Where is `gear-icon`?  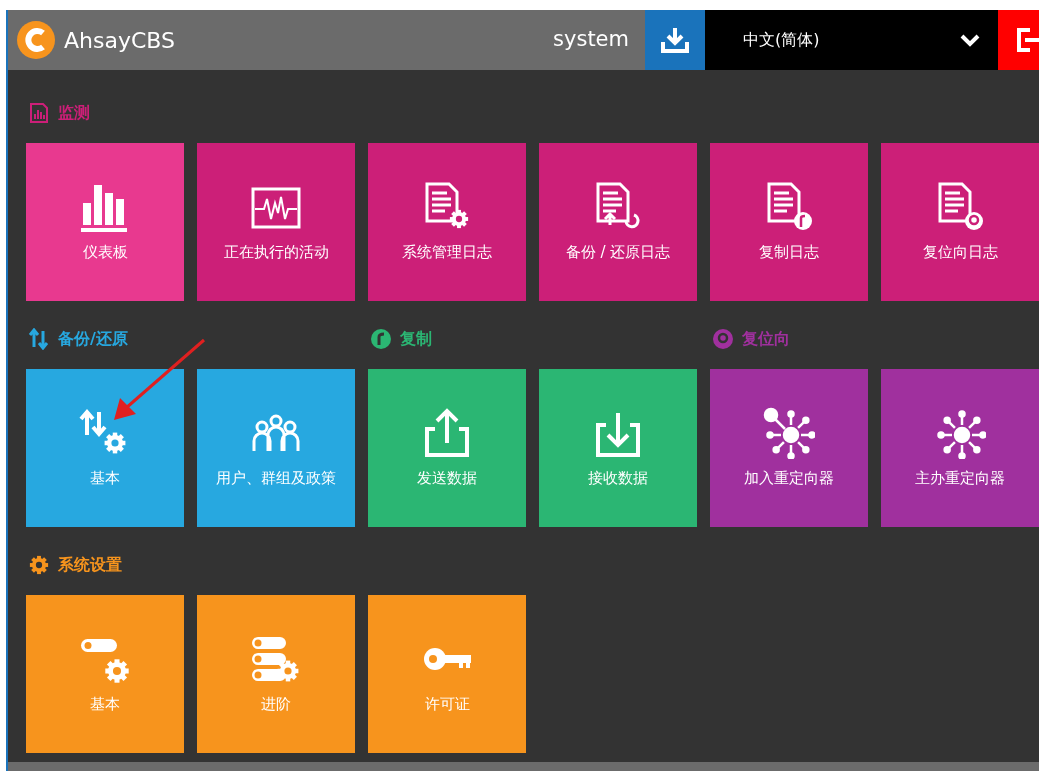 gear-icon is located at coordinates (39, 565).